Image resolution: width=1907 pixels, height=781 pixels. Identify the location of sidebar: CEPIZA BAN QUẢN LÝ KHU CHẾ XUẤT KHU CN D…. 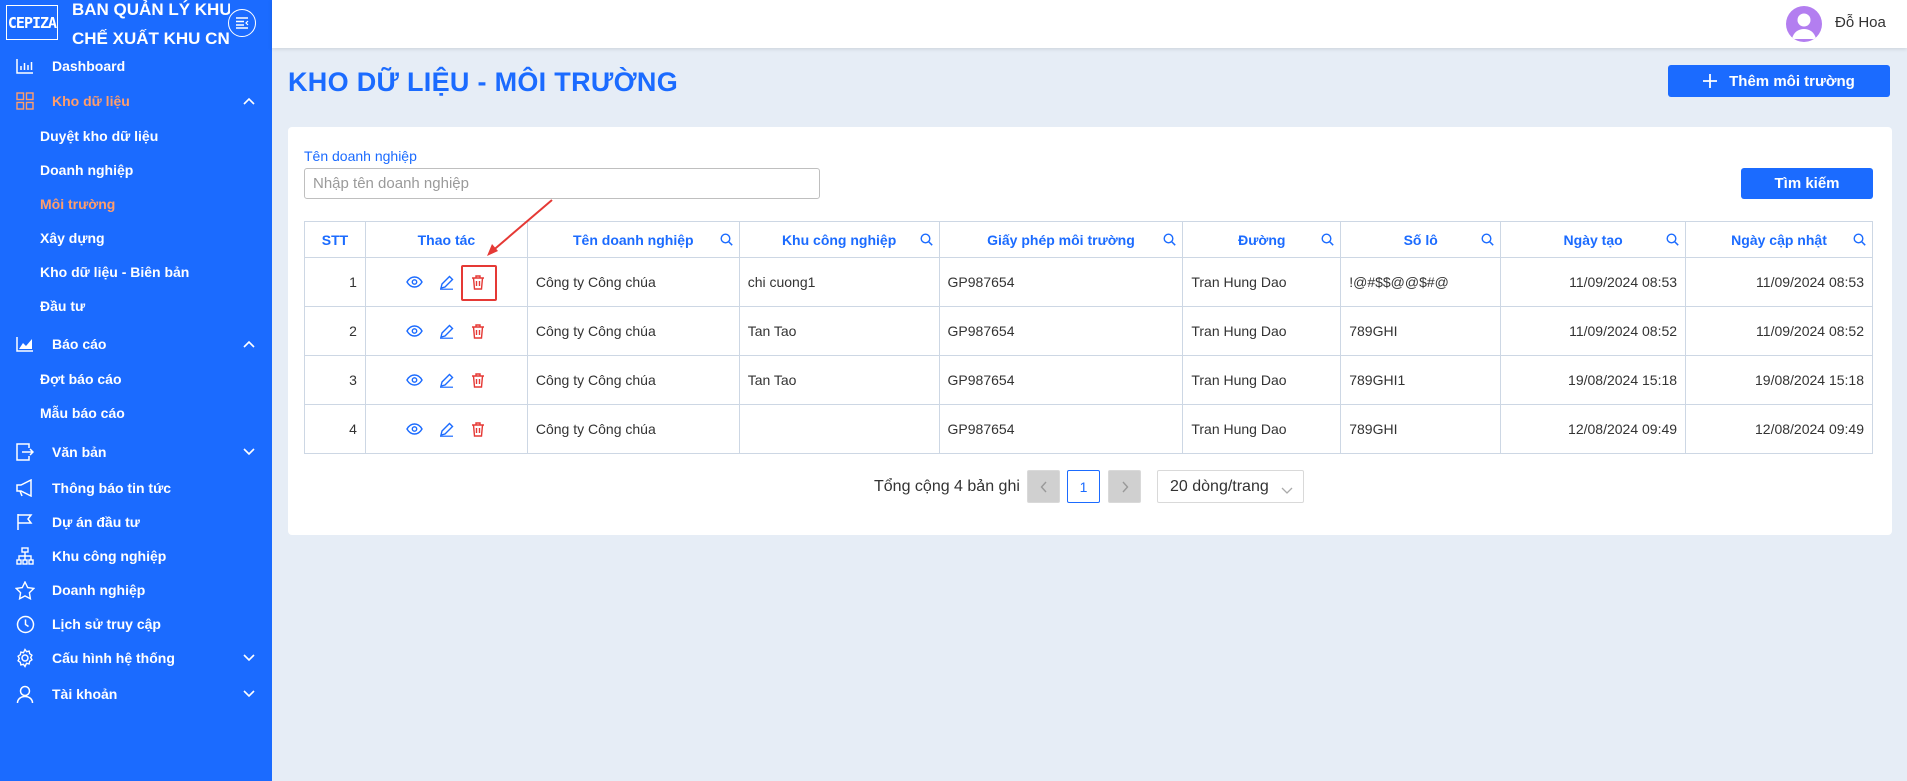
(136, 390).